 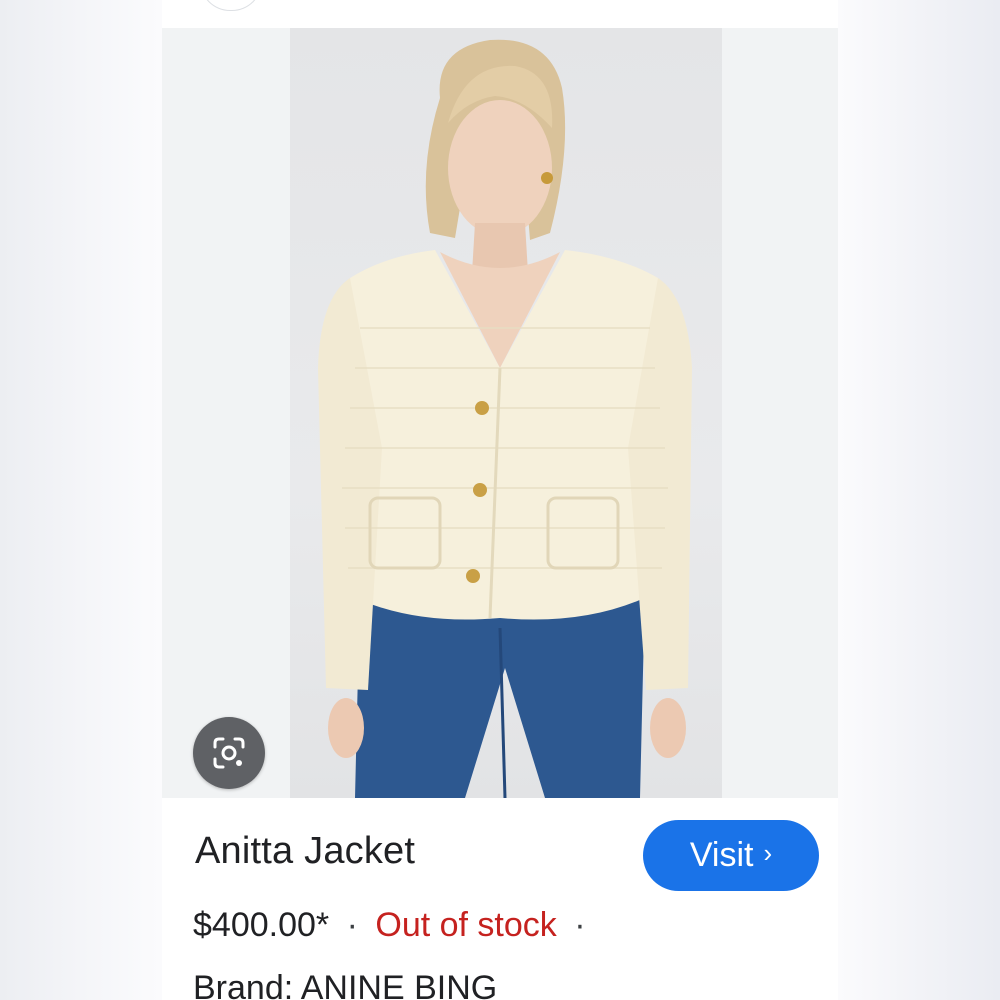 I want to click on google-lens-button, so click(x=229, y=753).